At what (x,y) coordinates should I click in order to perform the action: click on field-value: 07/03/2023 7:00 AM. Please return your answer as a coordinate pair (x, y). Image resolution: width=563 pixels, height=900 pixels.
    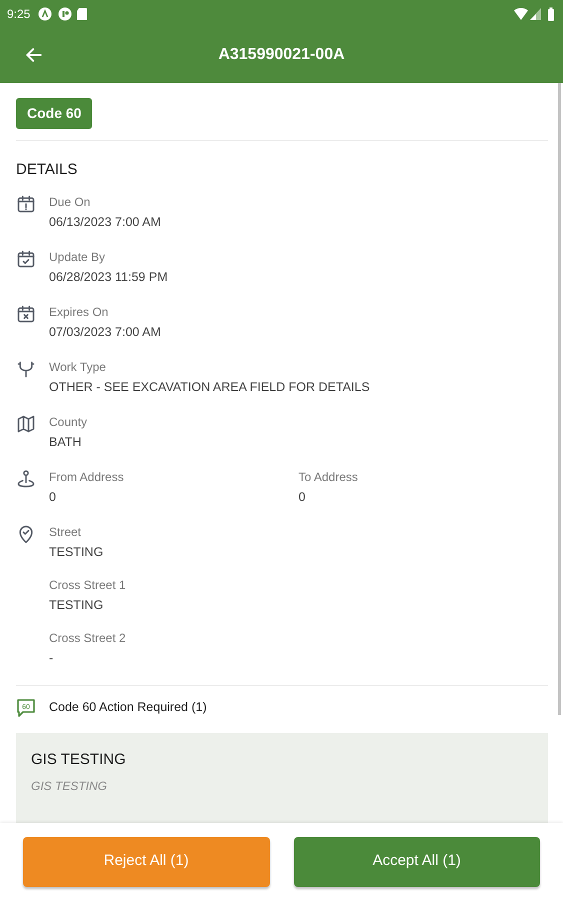
    Looking at the image, I should click on (105, 332).